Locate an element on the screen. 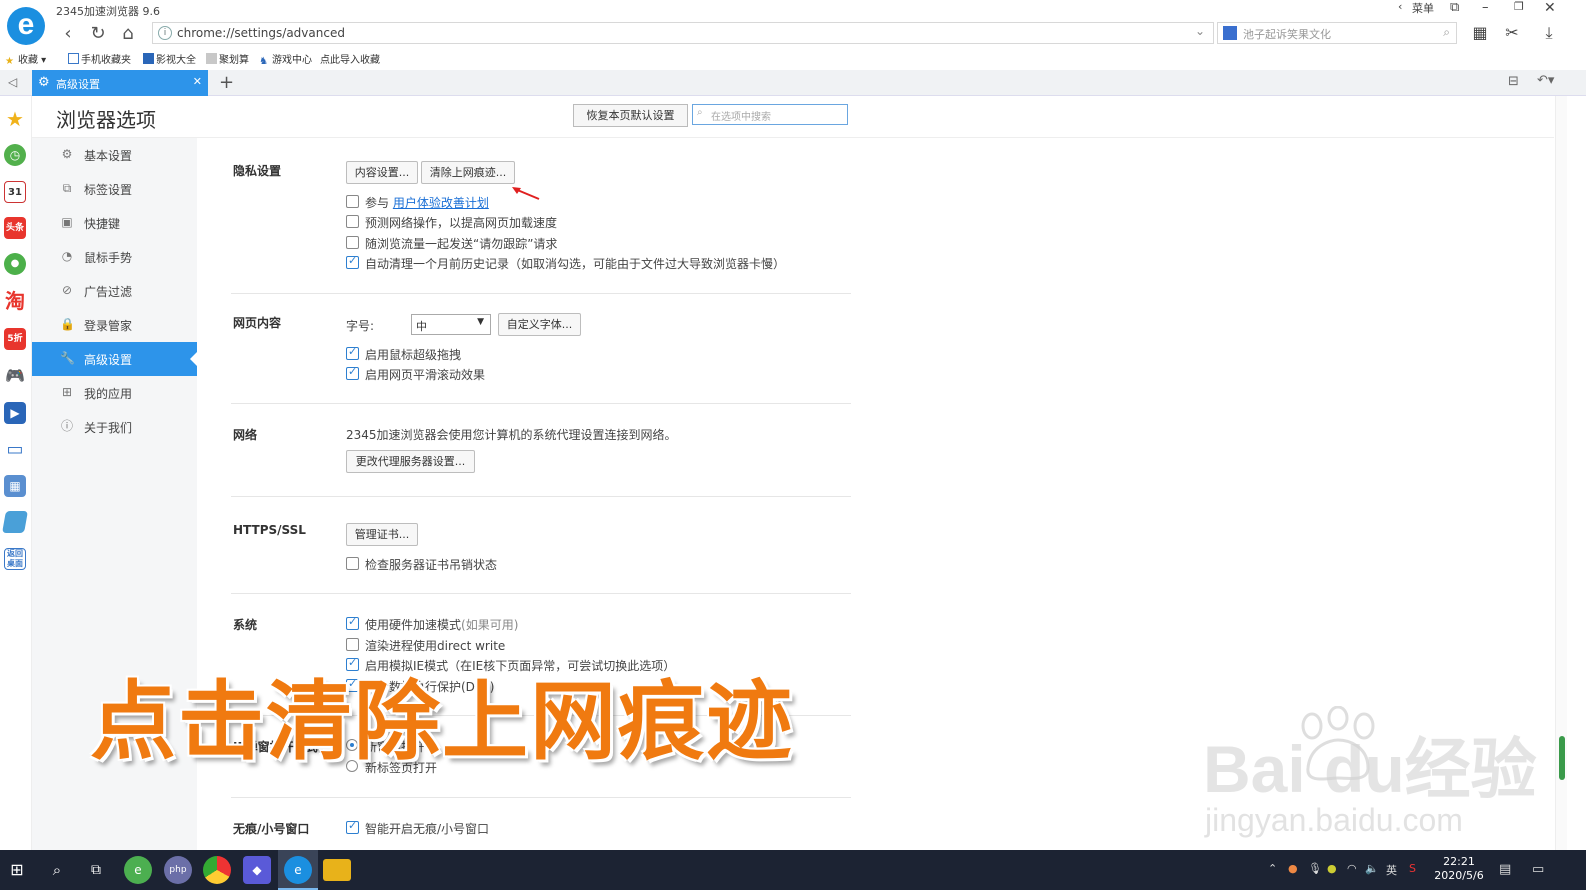 The width and height of the screenshot is (1586, 890). chevron-down-icon: ⌄ is located at coordinates (1200, 31).